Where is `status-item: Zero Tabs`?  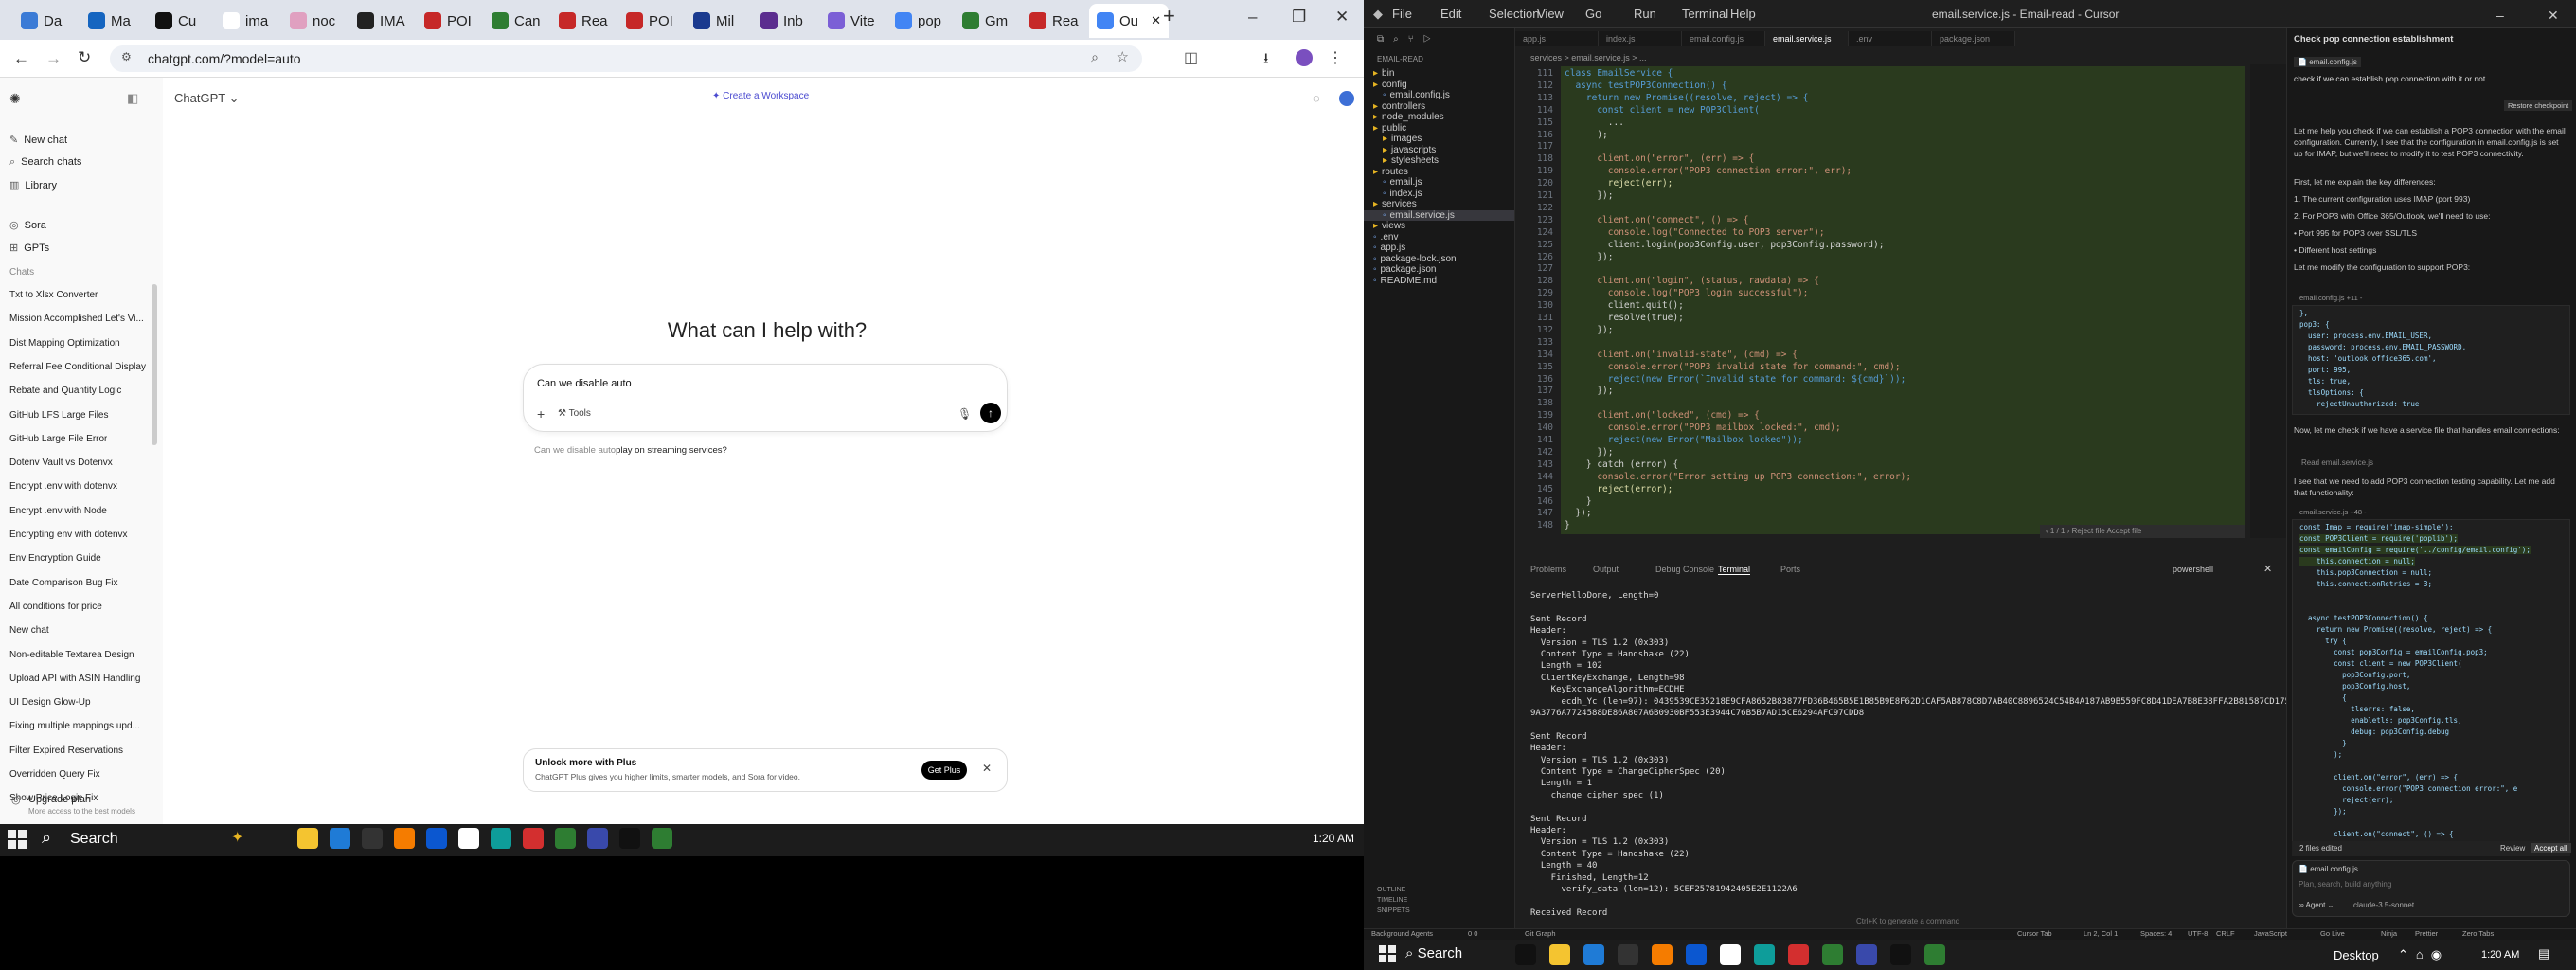
status-item: Zero Tabs is located at coordinates (2478, 933).